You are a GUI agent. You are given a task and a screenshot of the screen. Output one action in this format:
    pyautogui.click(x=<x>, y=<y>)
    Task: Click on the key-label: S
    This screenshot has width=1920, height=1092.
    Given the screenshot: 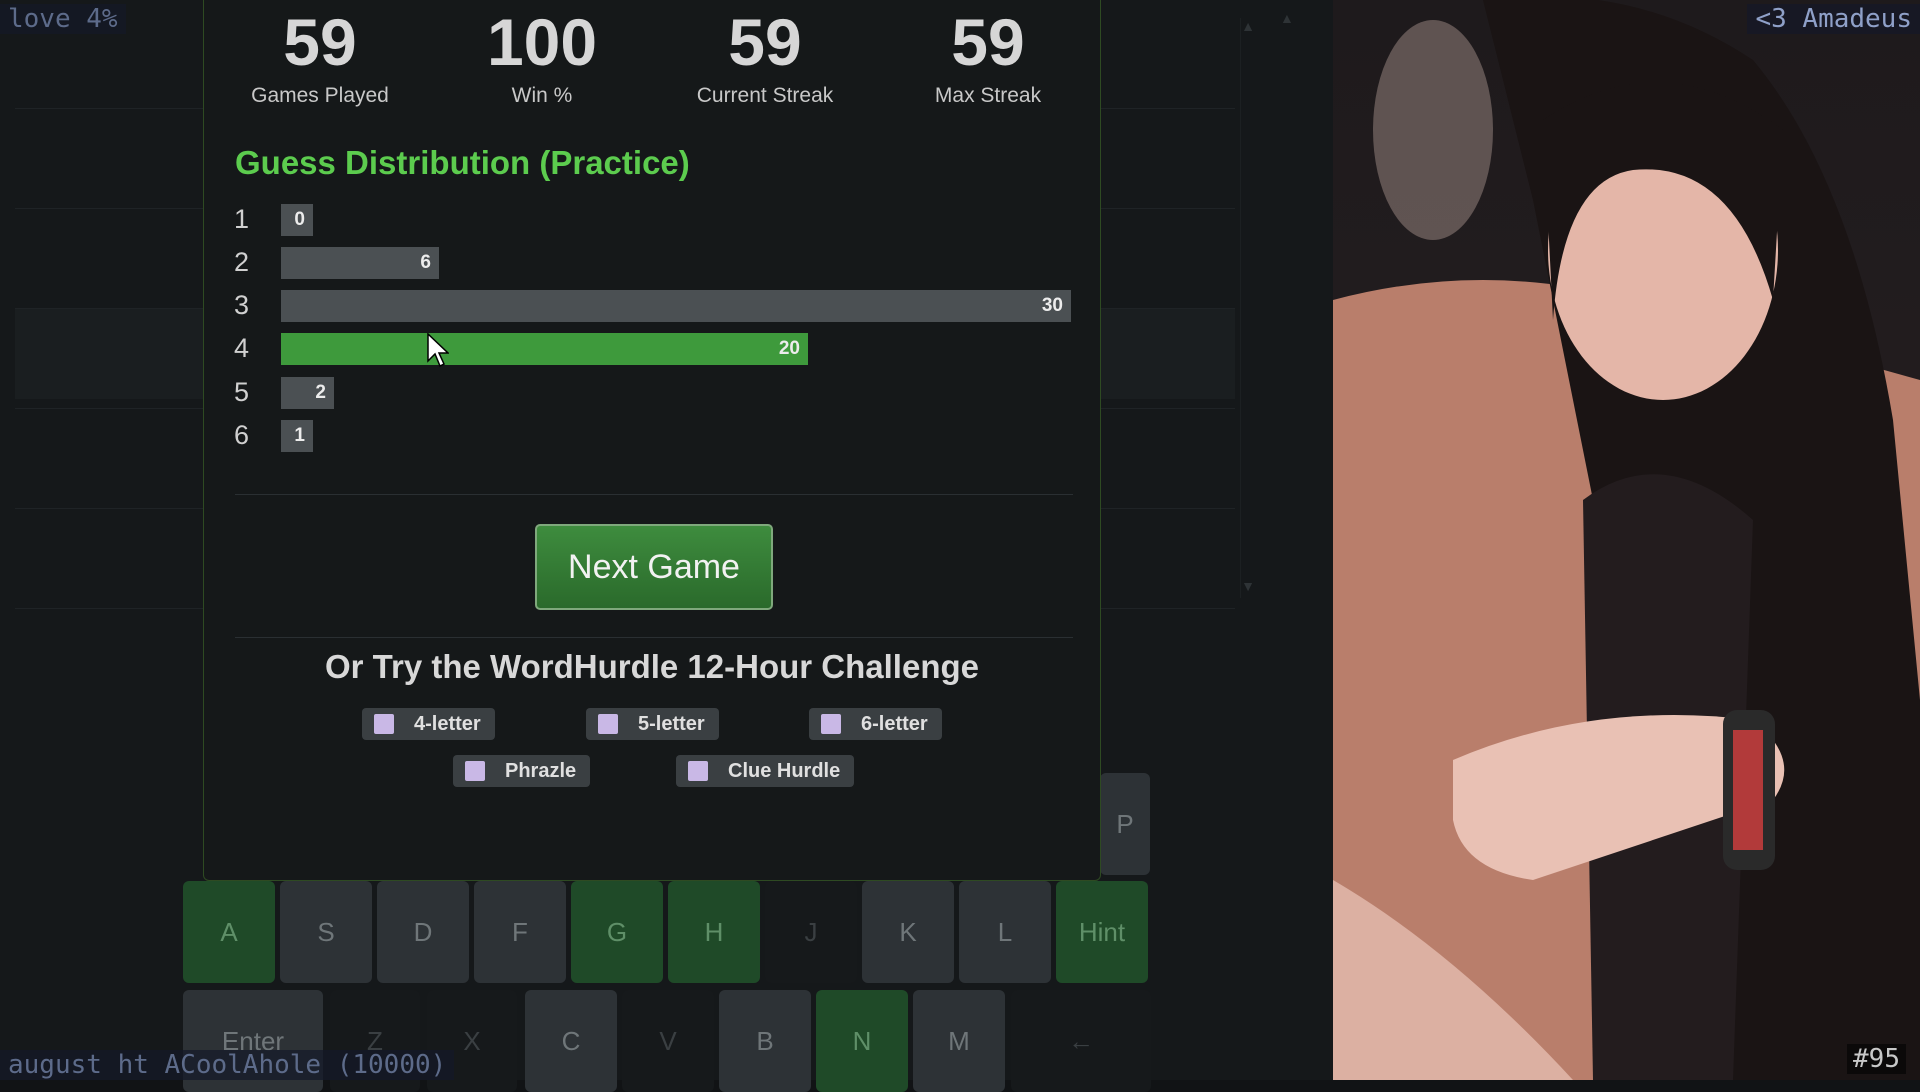 What is the action you would take?
    pyautogui.click(x=326, y=931)
    